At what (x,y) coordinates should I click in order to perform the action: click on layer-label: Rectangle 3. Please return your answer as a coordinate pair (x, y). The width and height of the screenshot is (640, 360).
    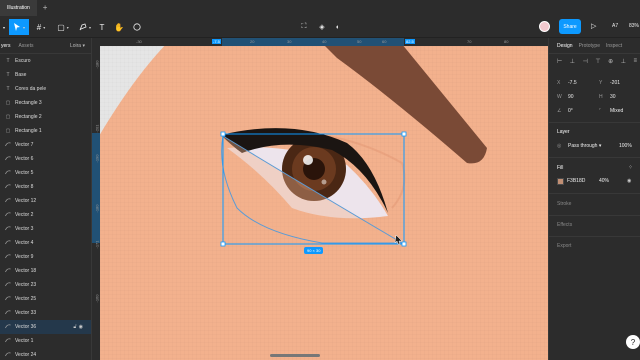
    Looking at the image, I should click on (28, 103).